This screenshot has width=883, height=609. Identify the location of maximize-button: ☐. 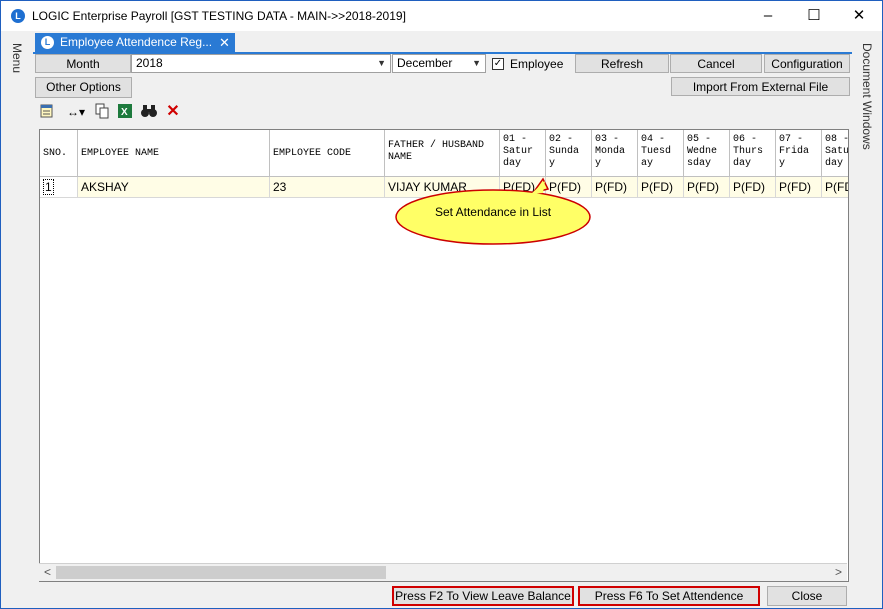
(814, 16).